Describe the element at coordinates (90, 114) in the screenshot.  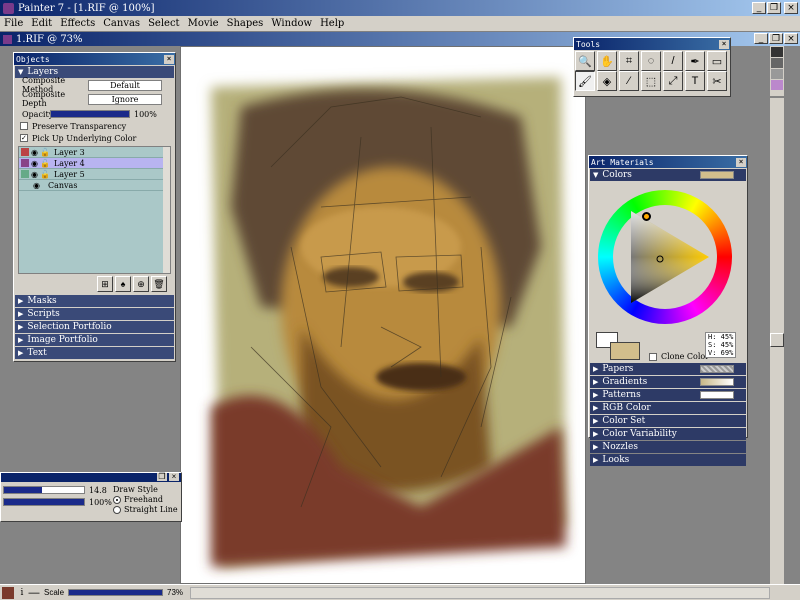
I see `opacity-slider` at that location.